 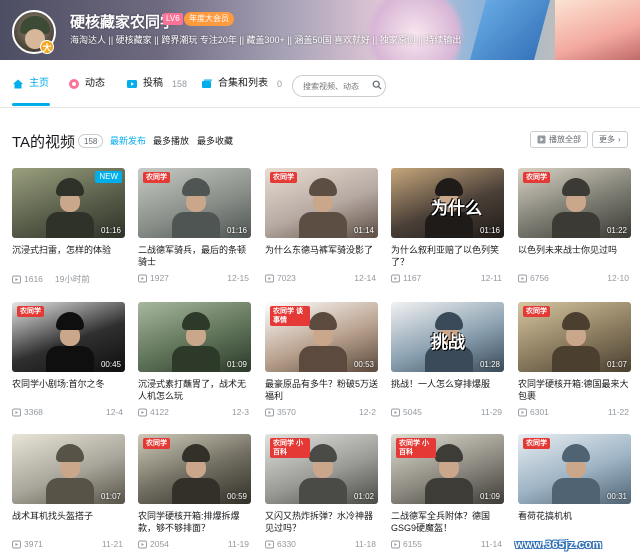 I want to click on play-count: 7023, so click(x=286, y=278).